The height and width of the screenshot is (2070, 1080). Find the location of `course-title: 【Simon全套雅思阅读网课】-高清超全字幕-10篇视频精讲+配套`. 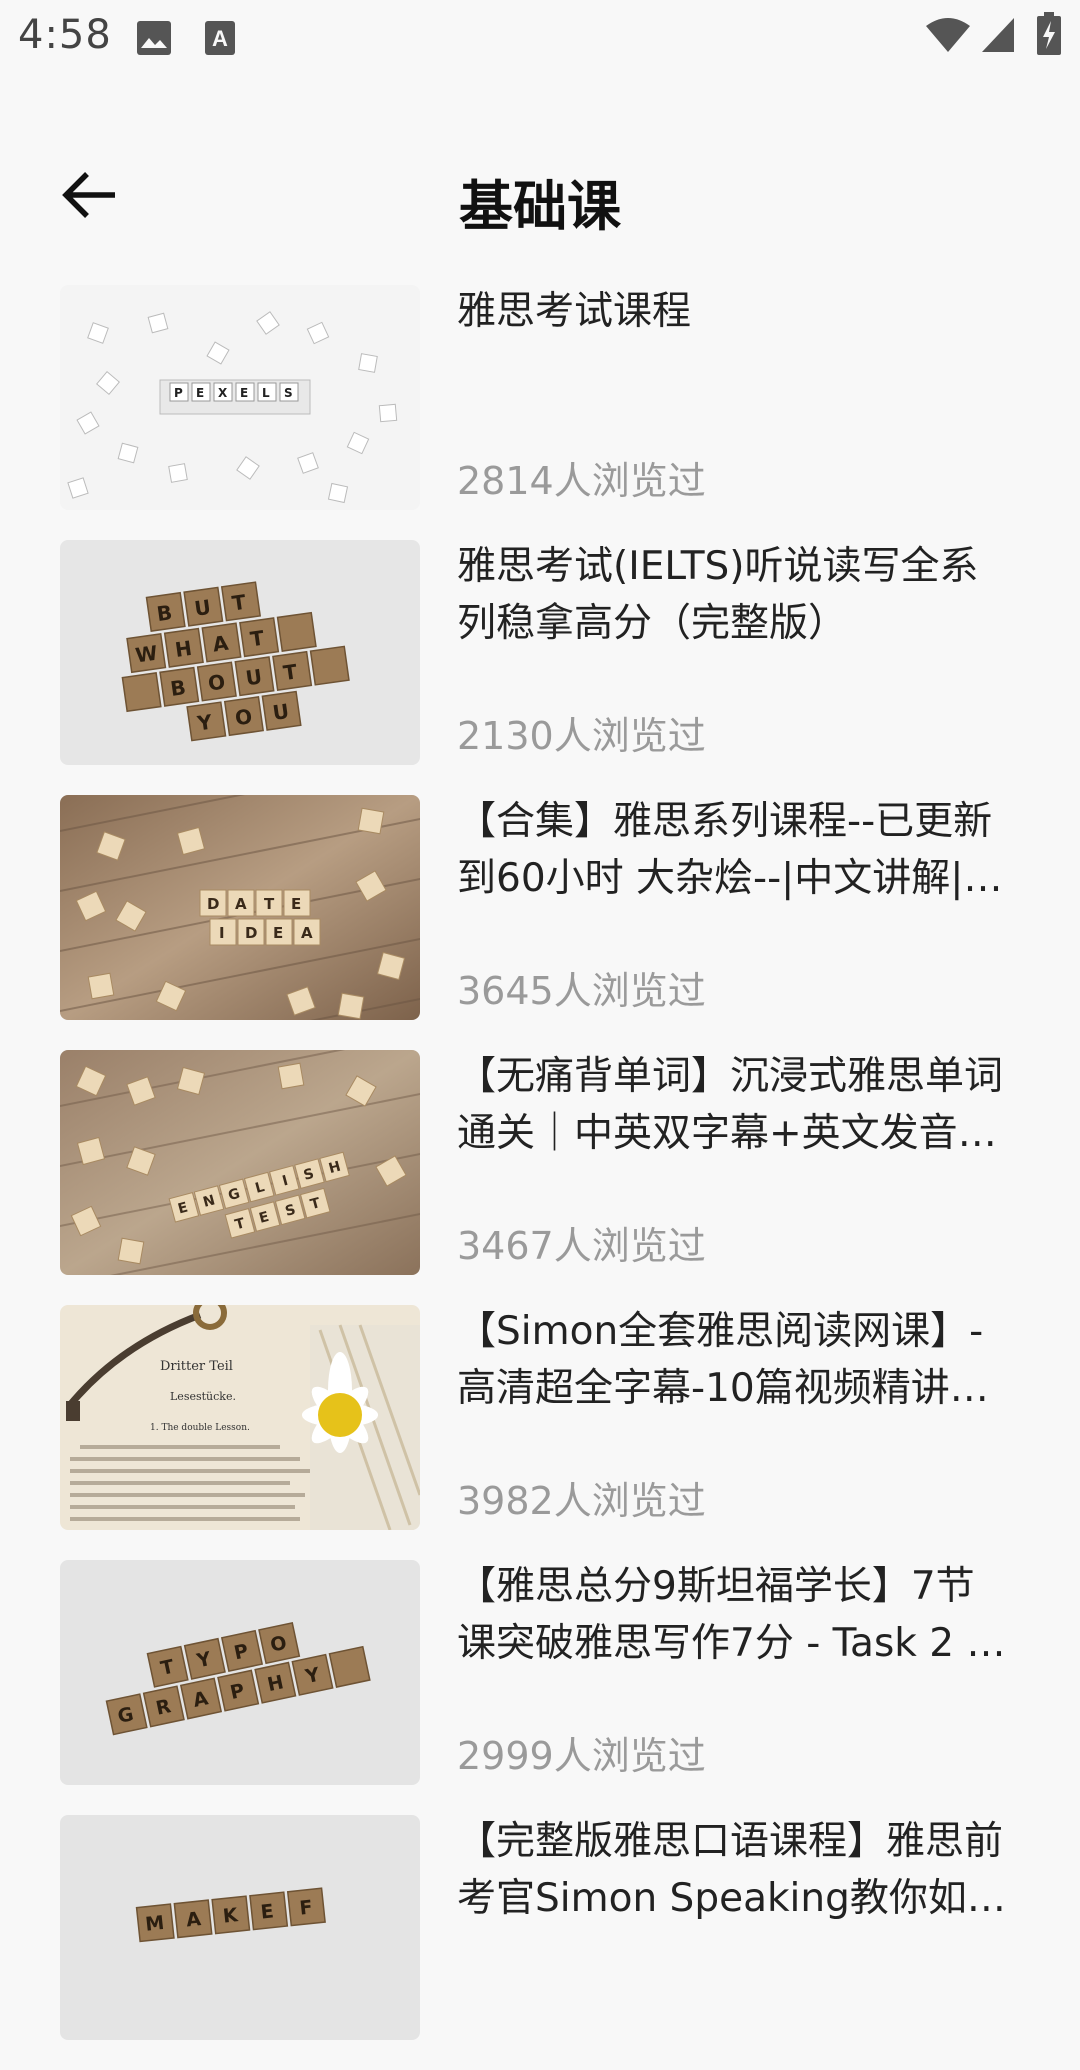

course-title: 【Simon全套雅思阅读网课】-高清超全字幕-10篇视频精讲+配套 is located at coordinates (720, 1360).